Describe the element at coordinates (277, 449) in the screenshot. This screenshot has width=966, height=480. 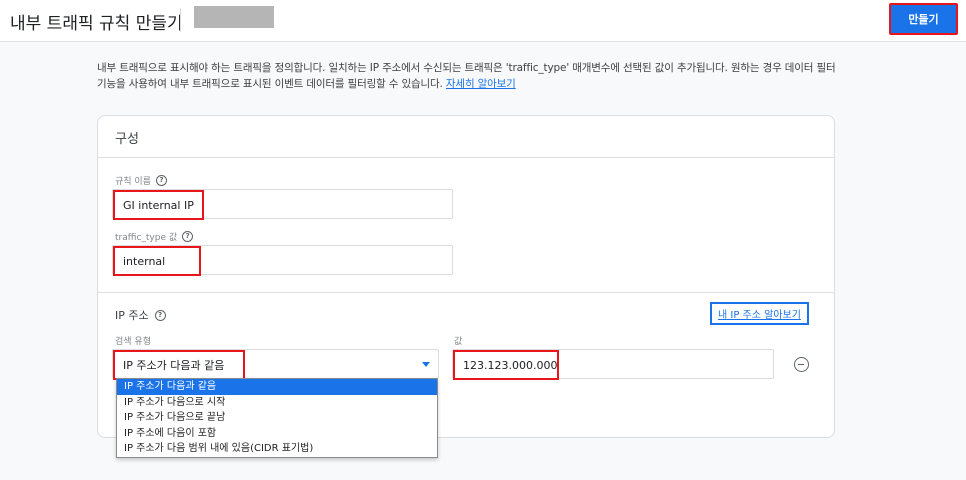
I see `dropdown-option: IP 주소가 다음 범위 내에 있음(CIDR 표기법)` at that location.